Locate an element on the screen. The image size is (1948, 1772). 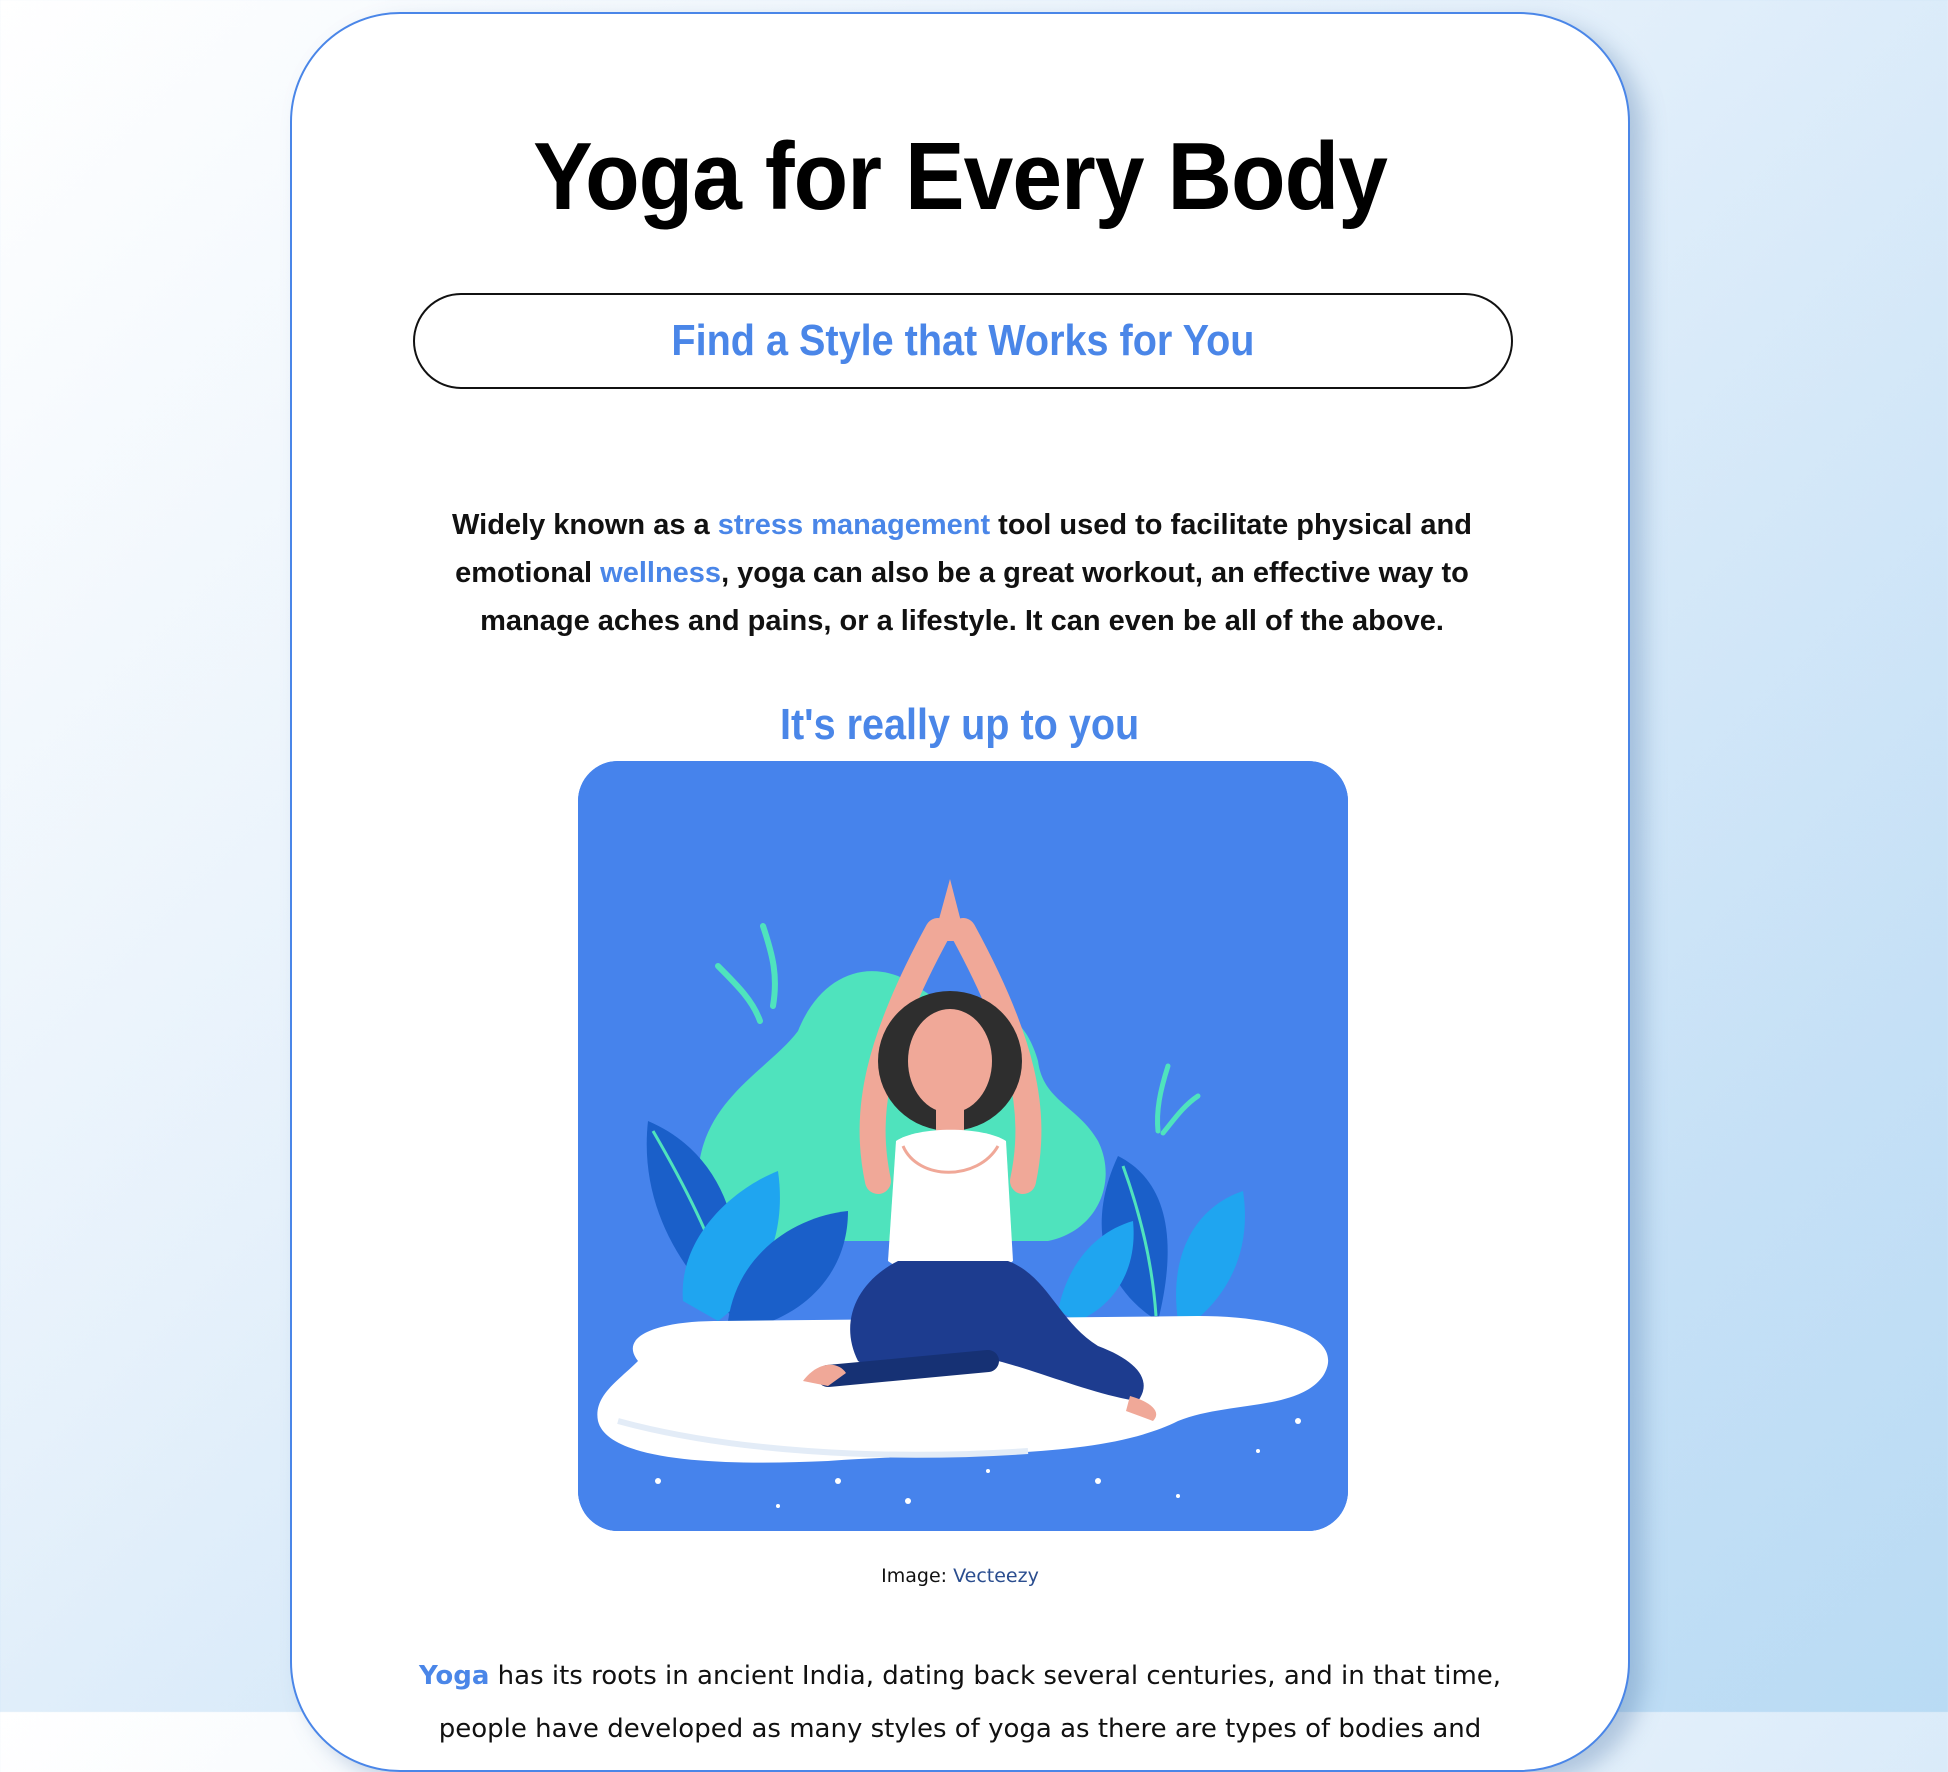
vecteezy-link: Vecteezy is located at coordinates (996, 1576).